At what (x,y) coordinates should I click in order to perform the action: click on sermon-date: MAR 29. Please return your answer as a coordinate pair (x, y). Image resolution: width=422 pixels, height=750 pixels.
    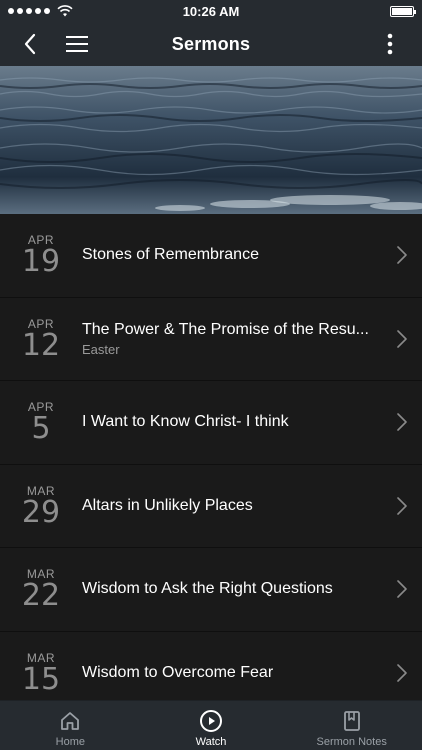
    Looking at the image, I should click on (41, 506).